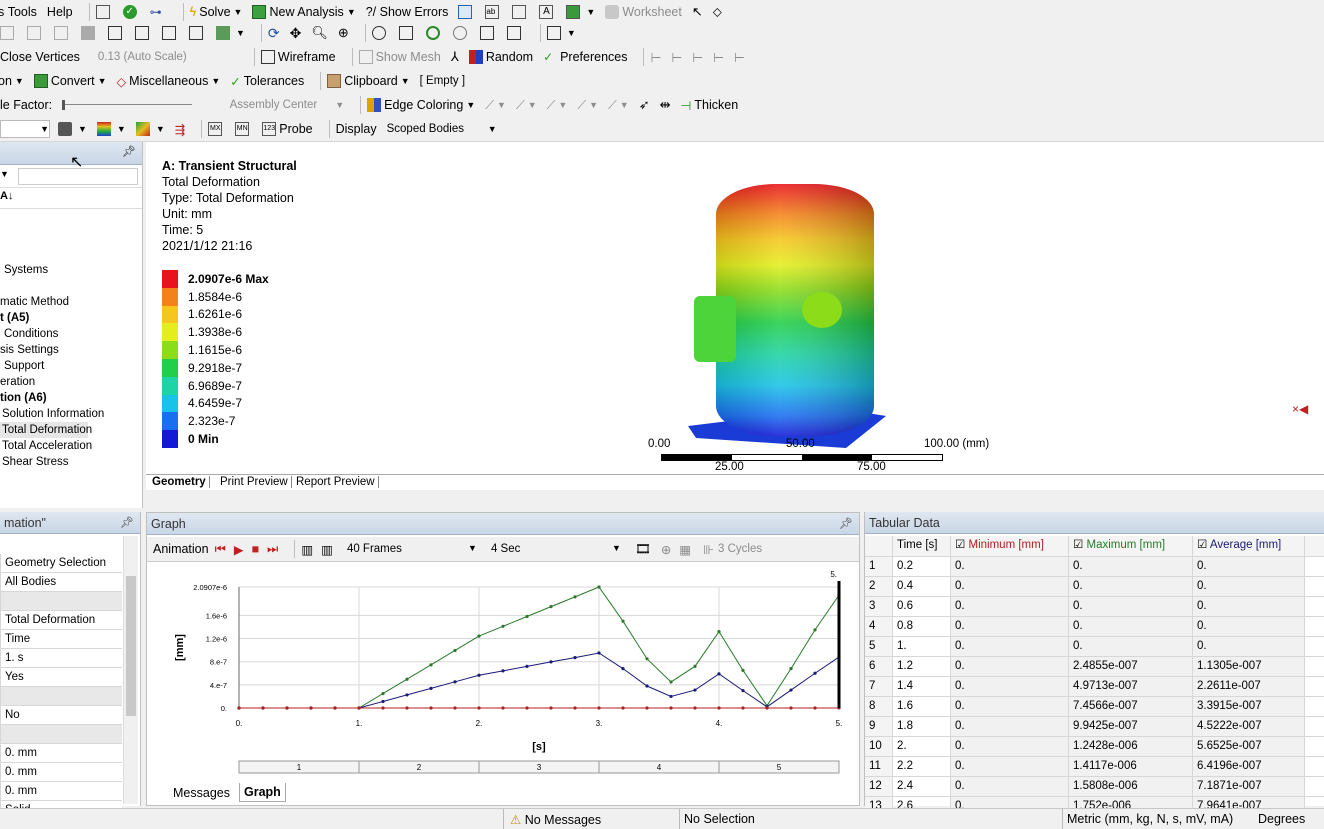 The width and height of the screenshot is (1324, 829). Describe the element at coordinates (1010, 546) in the screenshot. I see `column-header: ☑ Minimum [mm]` at that location.